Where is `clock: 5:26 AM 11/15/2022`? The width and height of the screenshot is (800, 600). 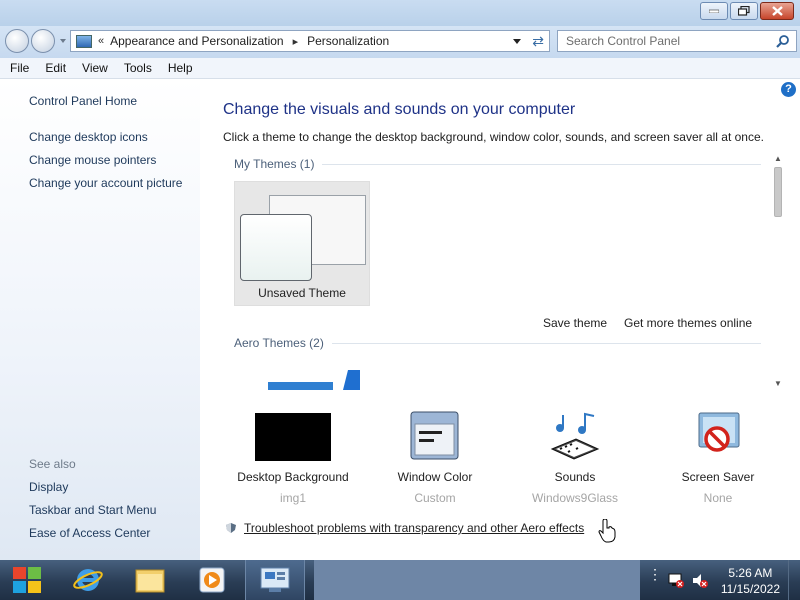 clock: 5:26 AM 11/15/2022 is located at coordinates (750, 581).